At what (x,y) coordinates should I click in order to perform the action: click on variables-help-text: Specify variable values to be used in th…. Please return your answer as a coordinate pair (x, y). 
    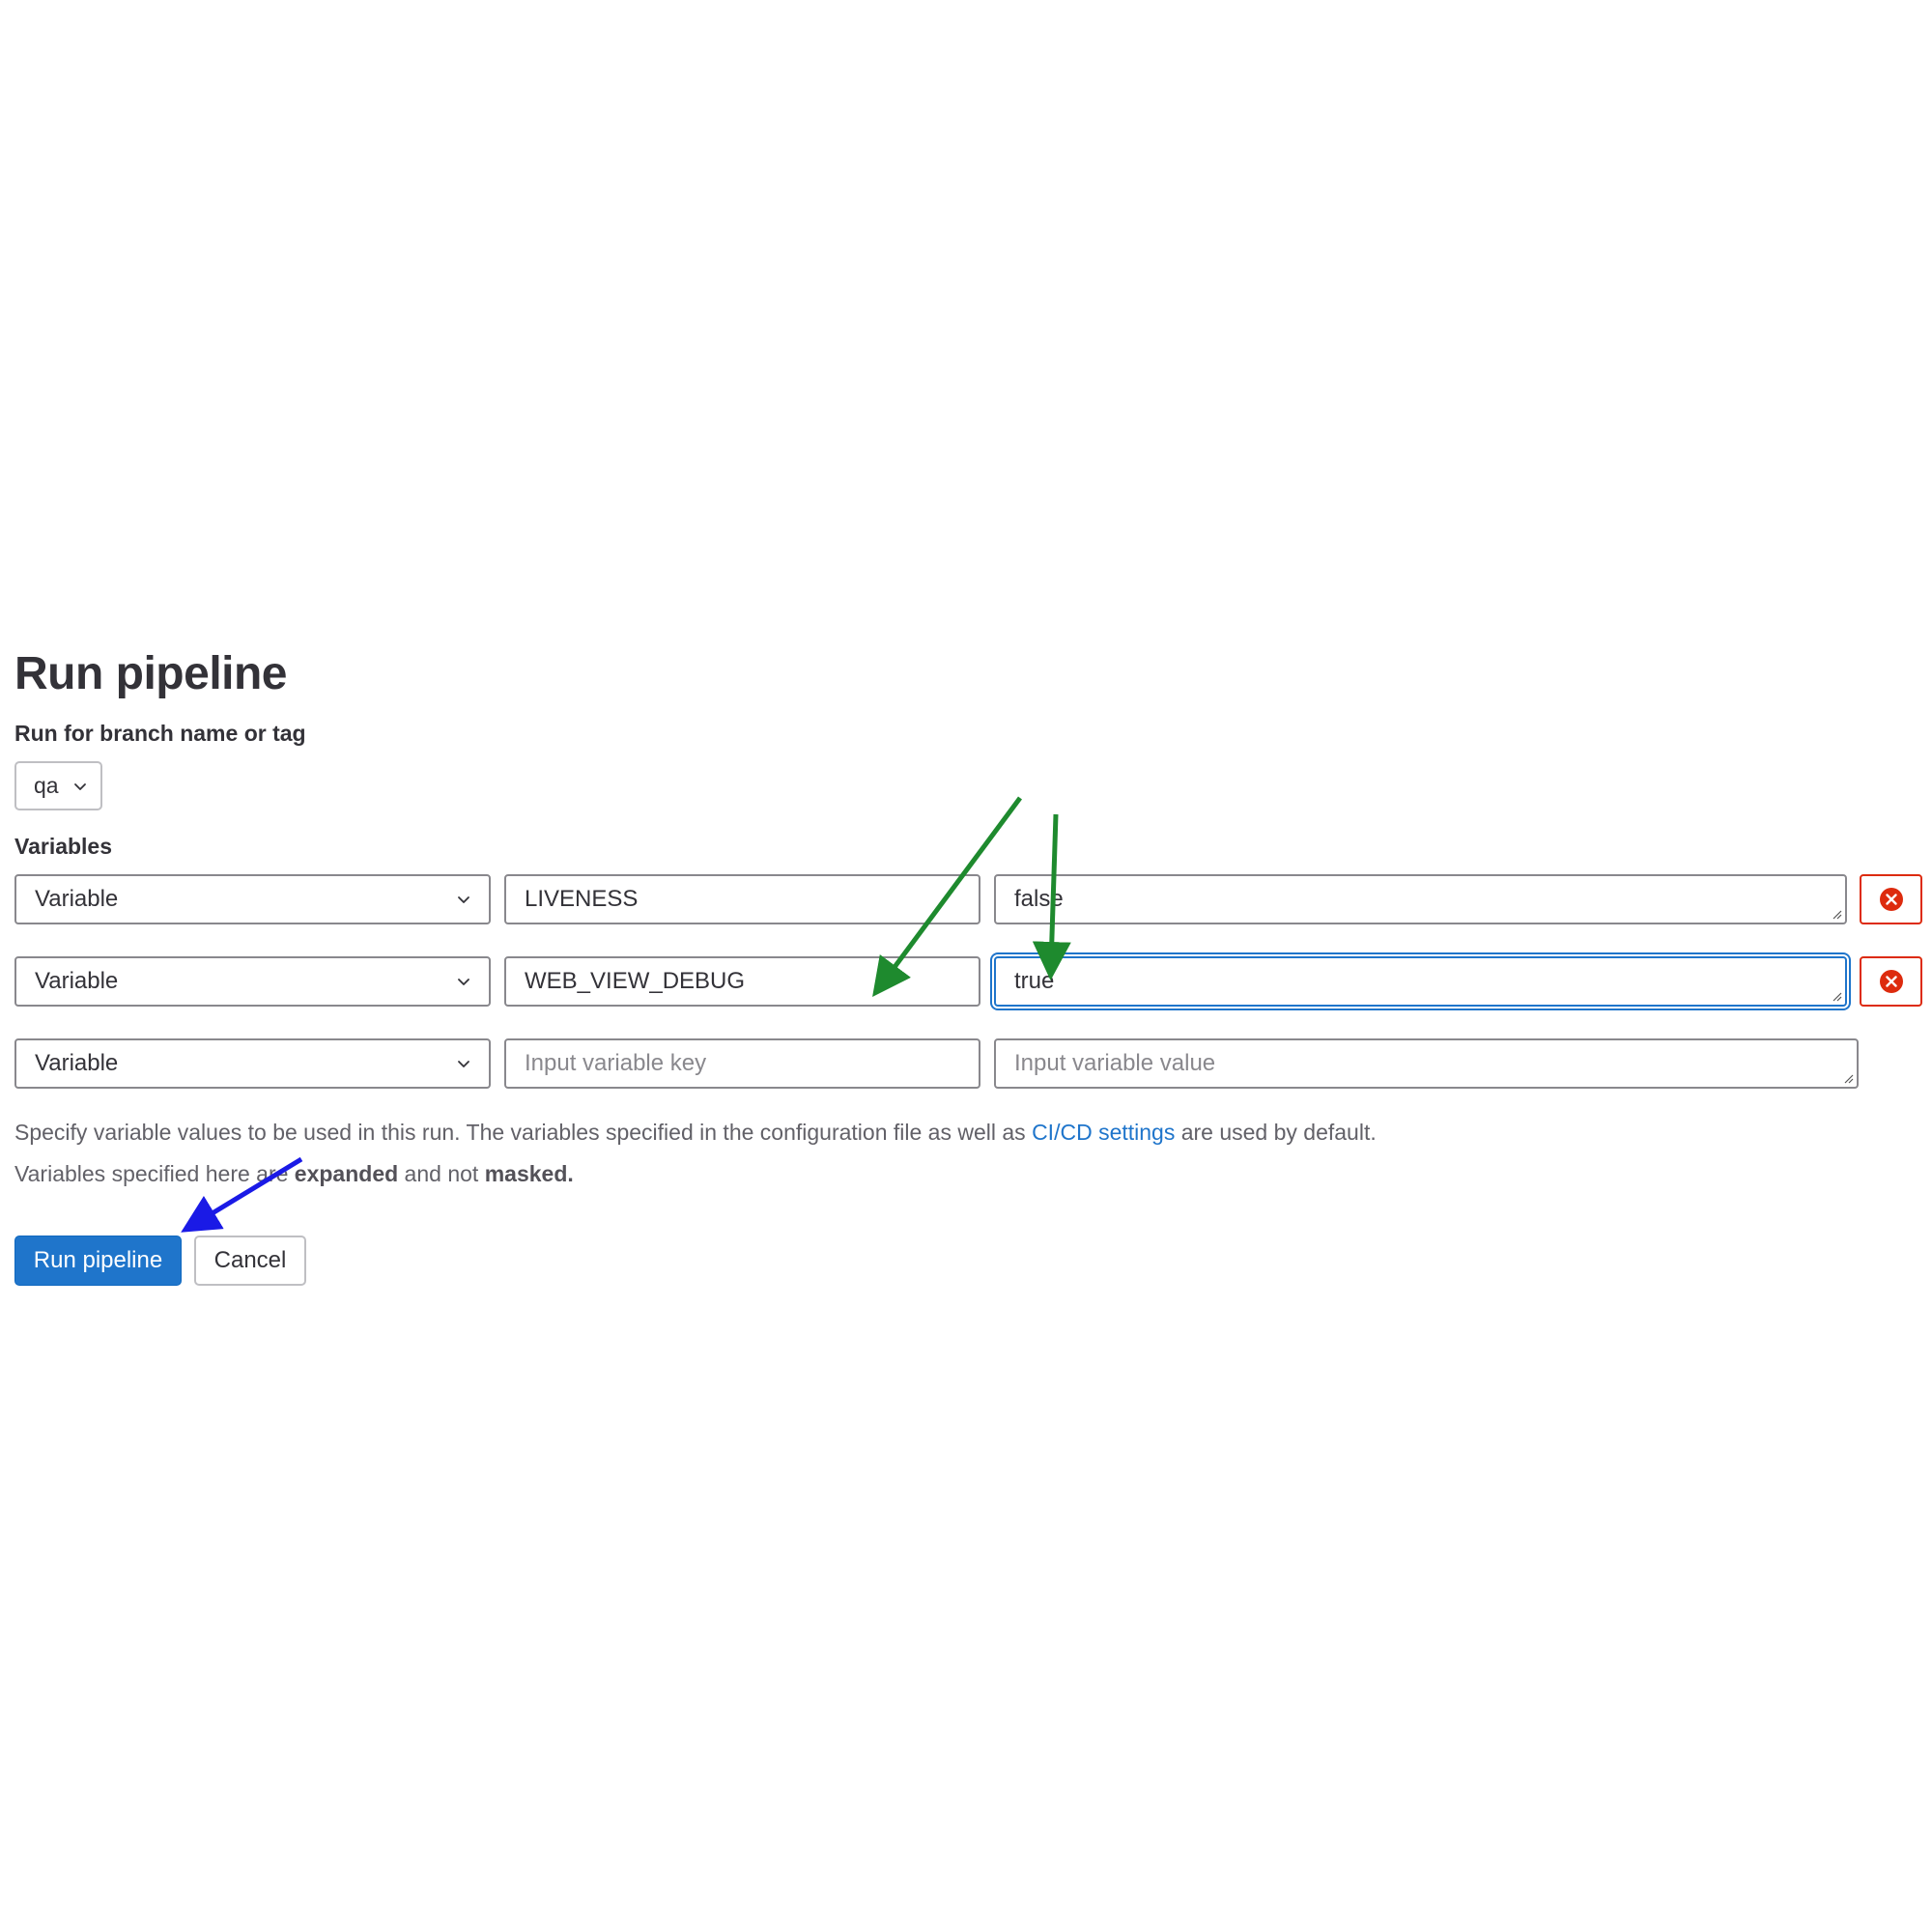
    Looking at the image, I should click on (695, 1132).